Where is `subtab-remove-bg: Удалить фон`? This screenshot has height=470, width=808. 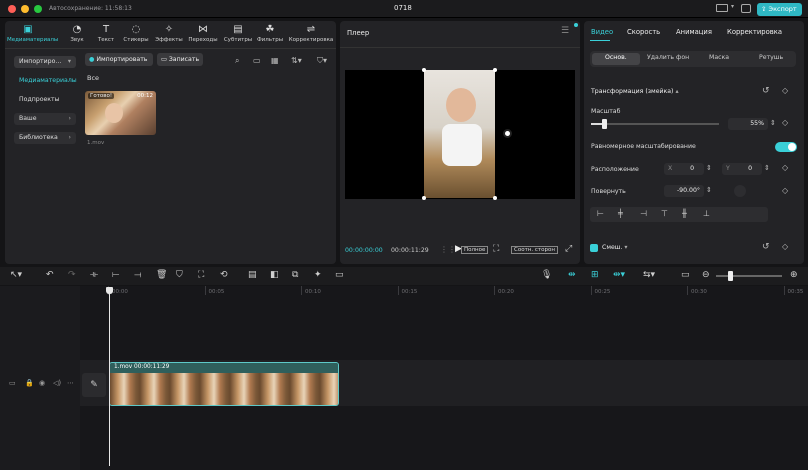 subtab-remove-bg: Удалить фон is located at coordinates (668, 57).